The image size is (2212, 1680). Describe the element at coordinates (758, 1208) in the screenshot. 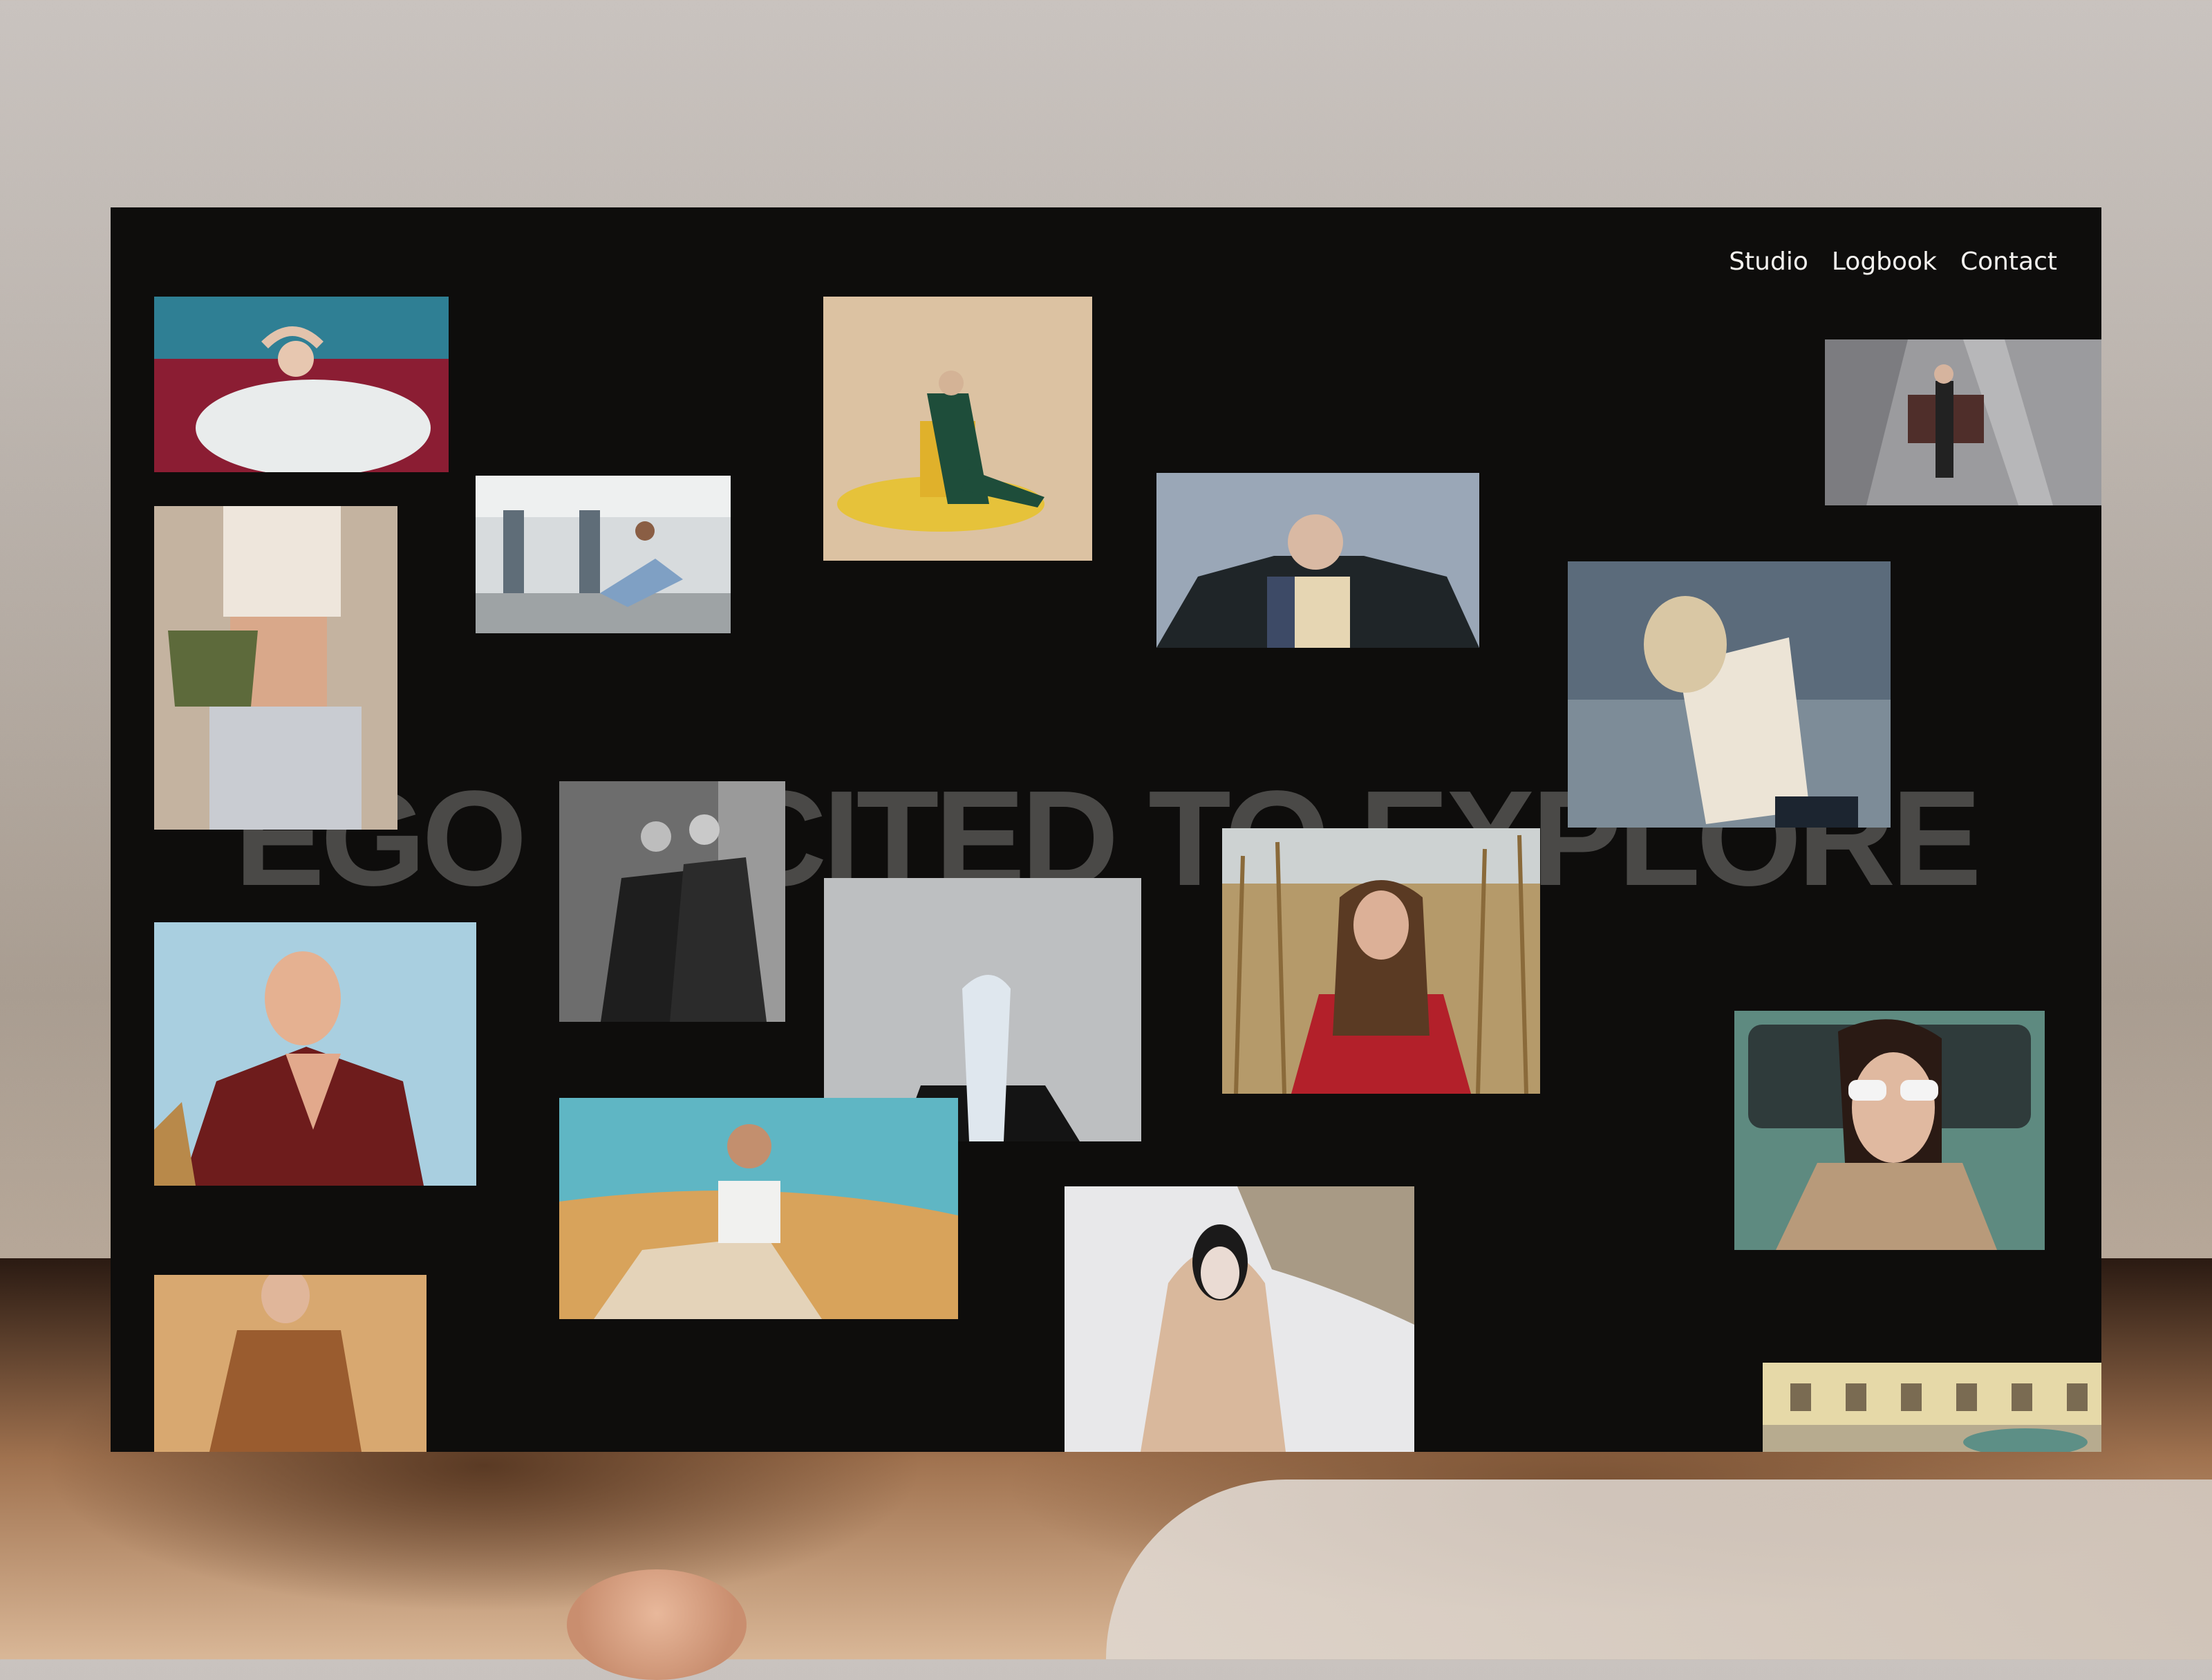

I see `photo-desert` at that location.